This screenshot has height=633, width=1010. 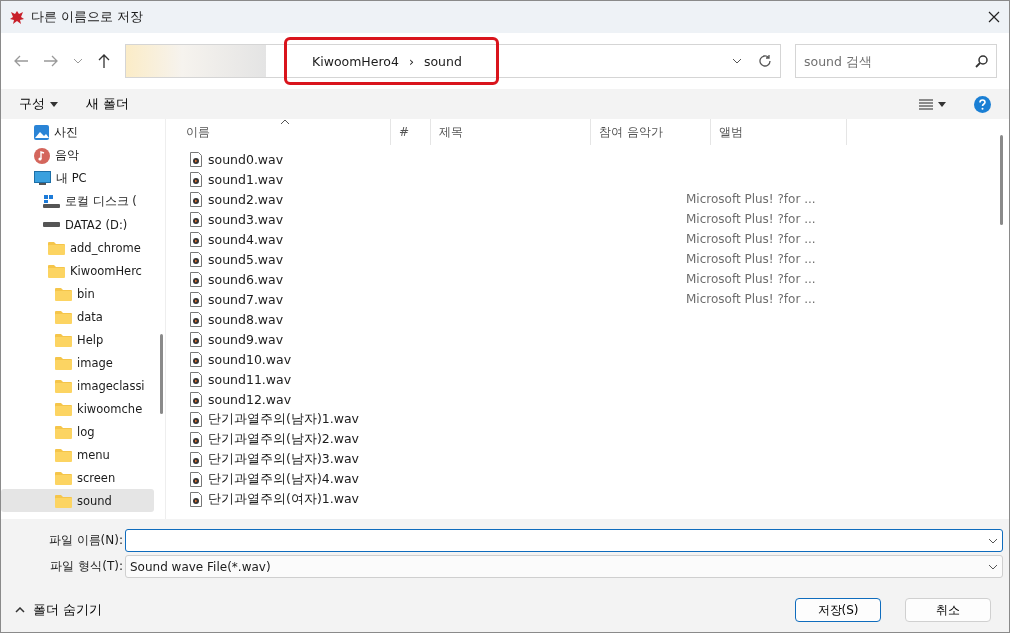 I want to click on refresh-icon, so click(x=765, y=61).